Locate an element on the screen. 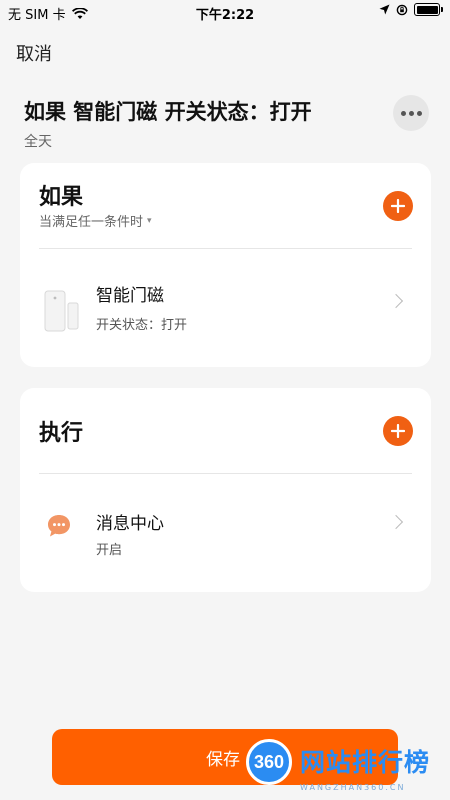 The width and height of the screenshot is (450, 800). action-item: 消息中心 开启 is located at coordinates (225, 533).